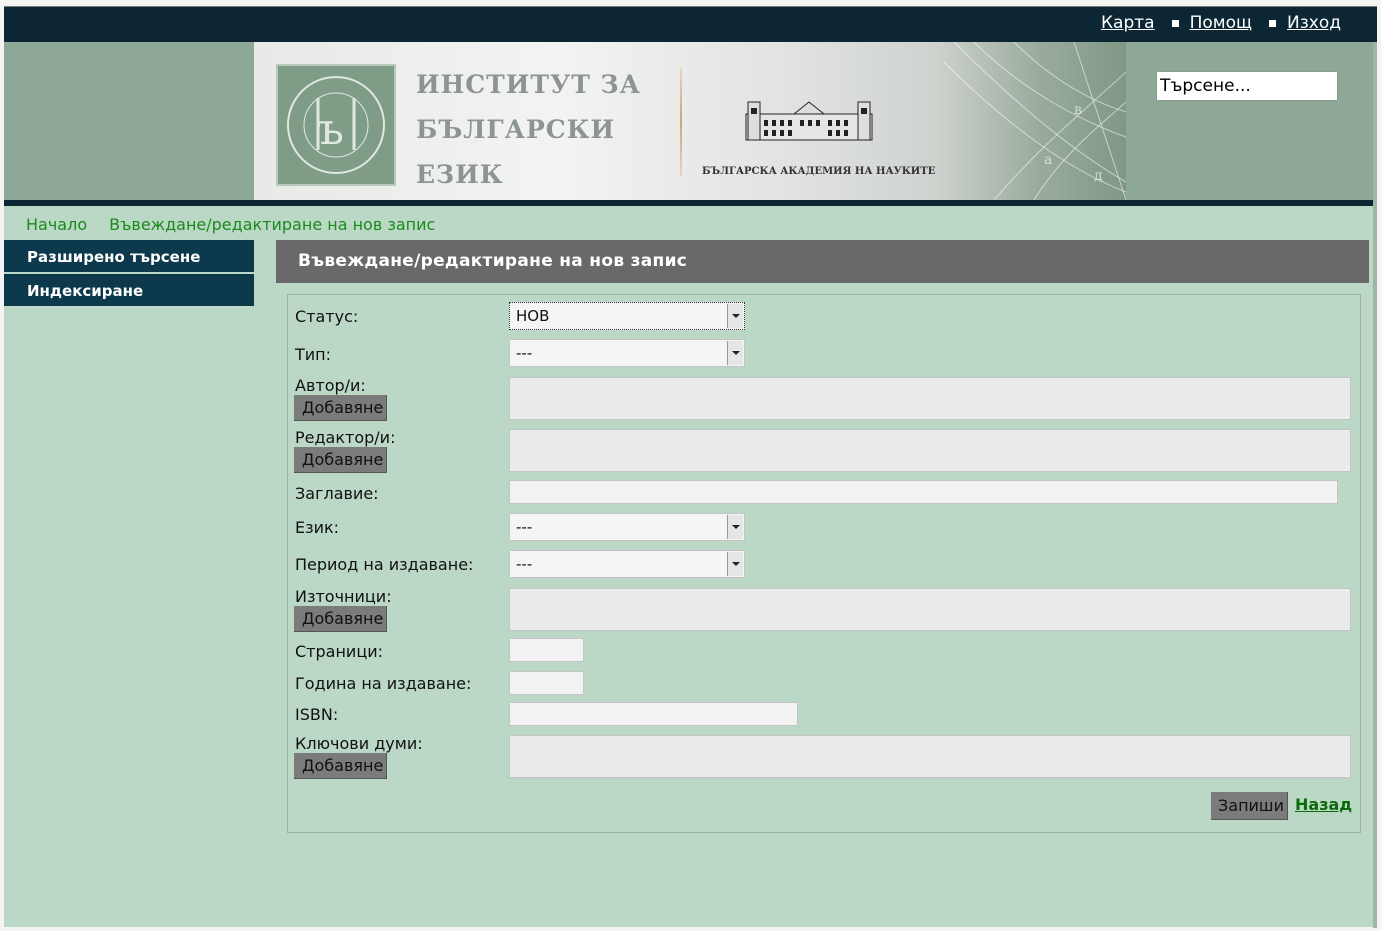 The height and width of the screenshot is (931, 1381). Describe the element at coordinates (383, 683) in the screenshot. I see `year-label: Година на издаване:` at that location.